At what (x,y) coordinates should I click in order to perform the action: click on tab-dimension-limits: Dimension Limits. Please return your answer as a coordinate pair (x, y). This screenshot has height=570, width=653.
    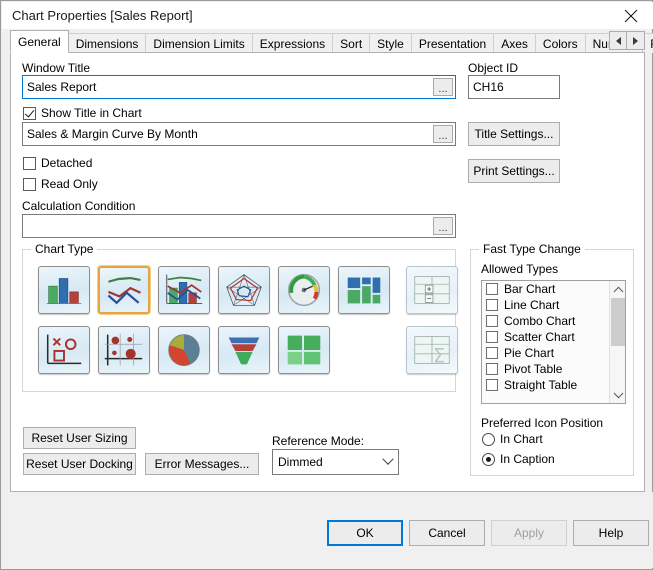
    Looking at the image, I should click on (199, 43).